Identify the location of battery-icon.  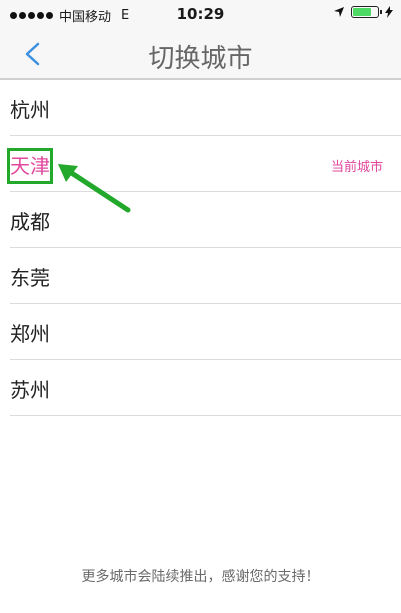
(366, 12).